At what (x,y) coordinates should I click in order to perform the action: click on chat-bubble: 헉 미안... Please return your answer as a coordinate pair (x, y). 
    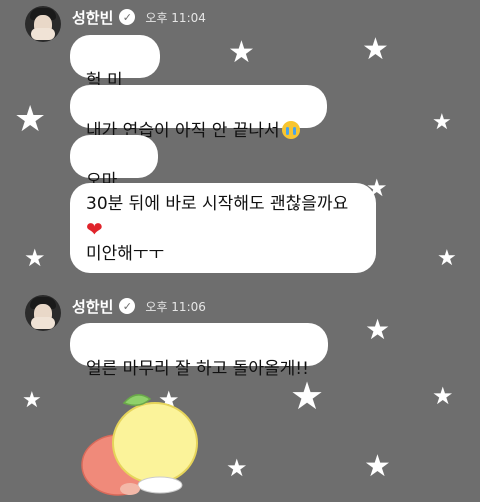
    Looking at the image, I should click on (115, 75).